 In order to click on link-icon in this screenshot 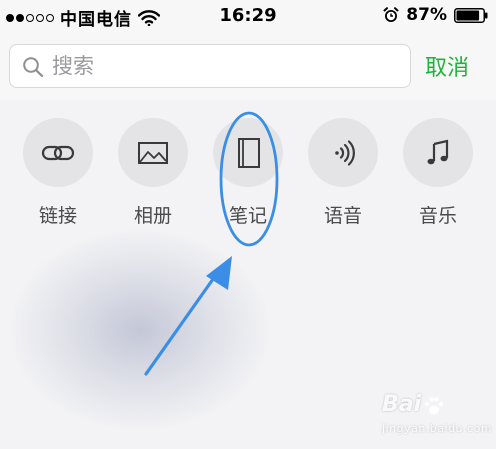, I will do `click(58, 152)`.